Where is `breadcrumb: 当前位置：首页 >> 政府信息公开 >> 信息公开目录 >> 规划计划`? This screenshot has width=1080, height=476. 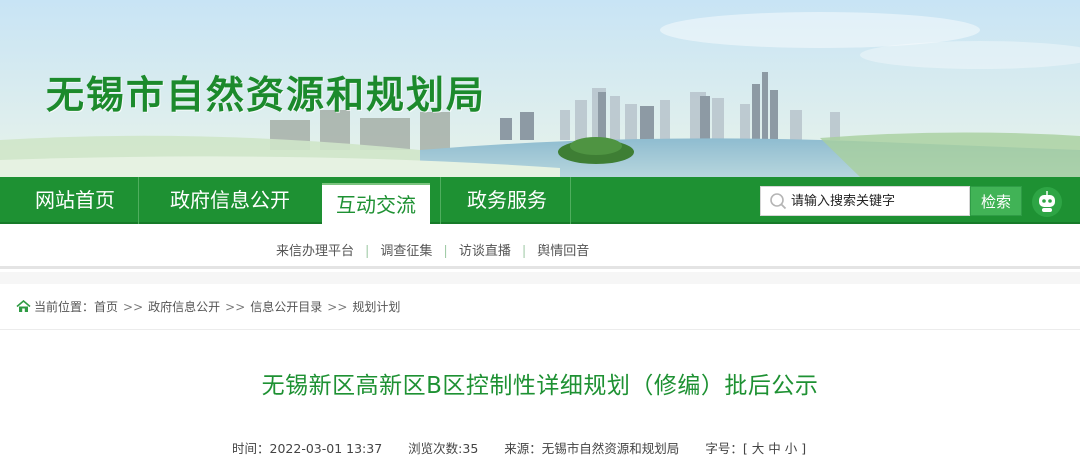
breadcrumb: 当前位置：首页 >> 政府信息公开 >> 信息公开目录 >> 规划计划 is located at coordinates (208, 306).